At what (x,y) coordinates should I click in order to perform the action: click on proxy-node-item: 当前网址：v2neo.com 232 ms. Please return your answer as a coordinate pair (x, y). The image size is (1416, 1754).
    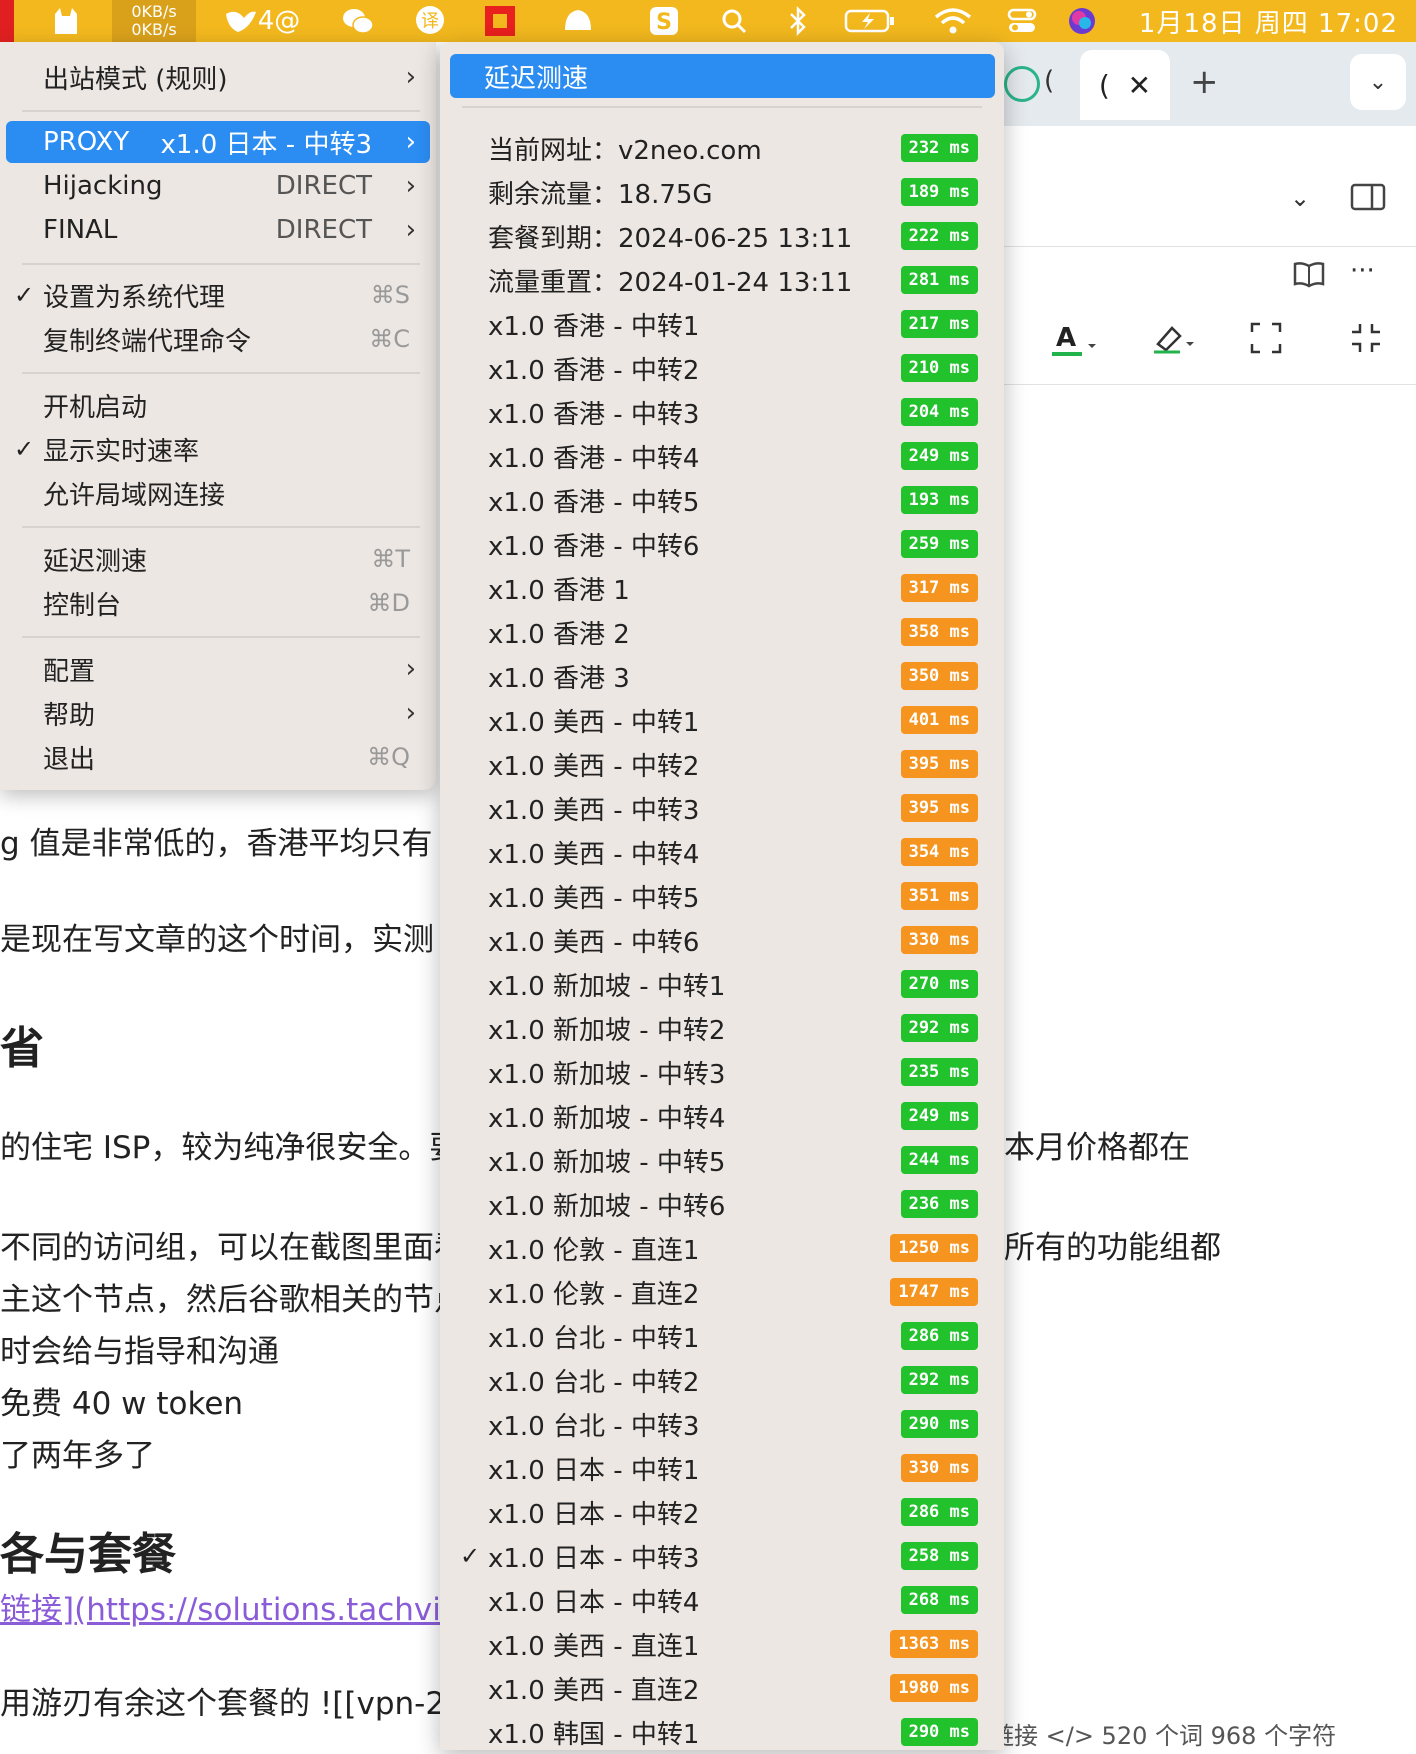
    Looking at the image, I should click on (722, 148).